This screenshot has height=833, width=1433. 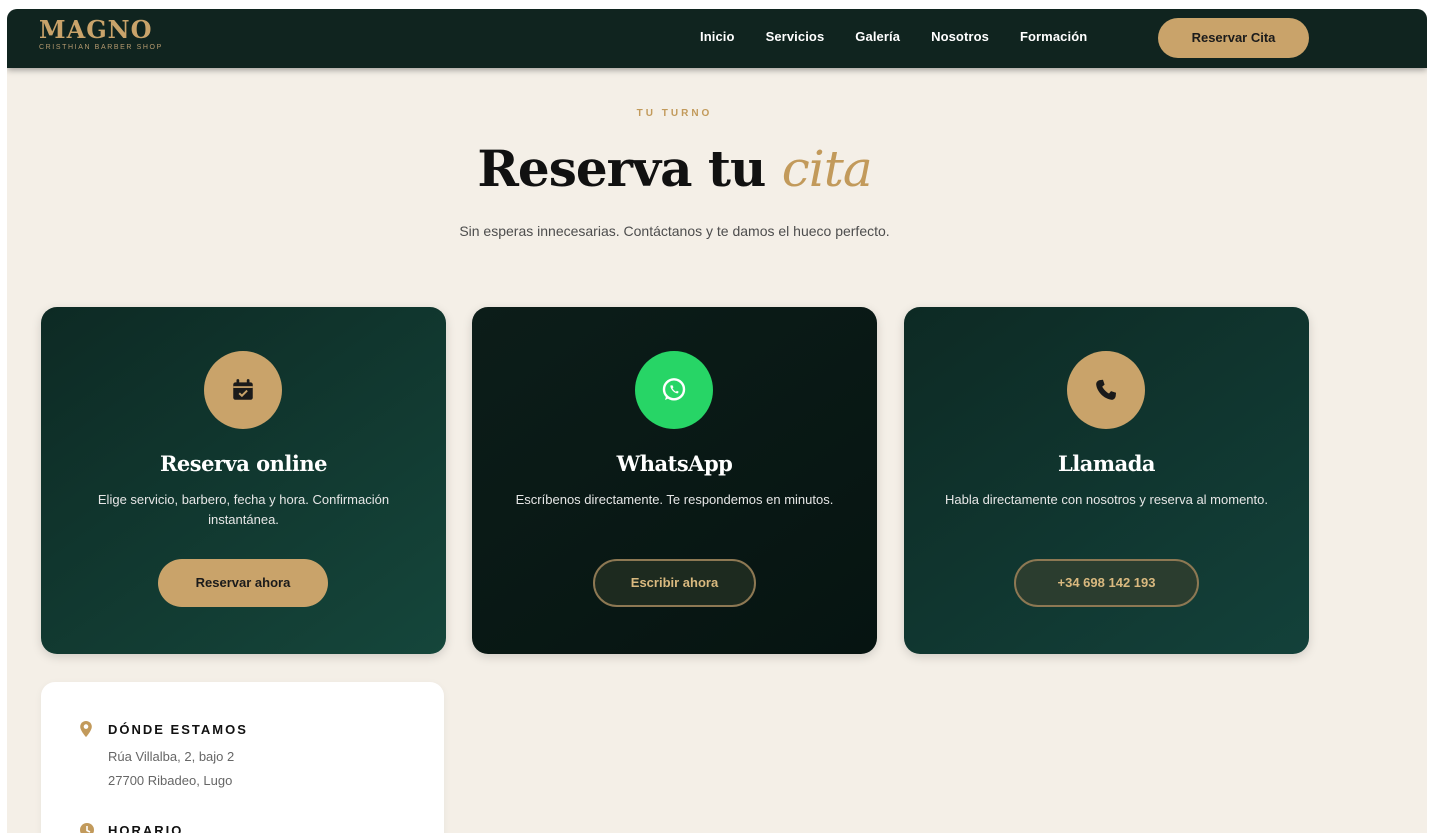 I want to click on title-accent: cita, so click(x=827, y=169).